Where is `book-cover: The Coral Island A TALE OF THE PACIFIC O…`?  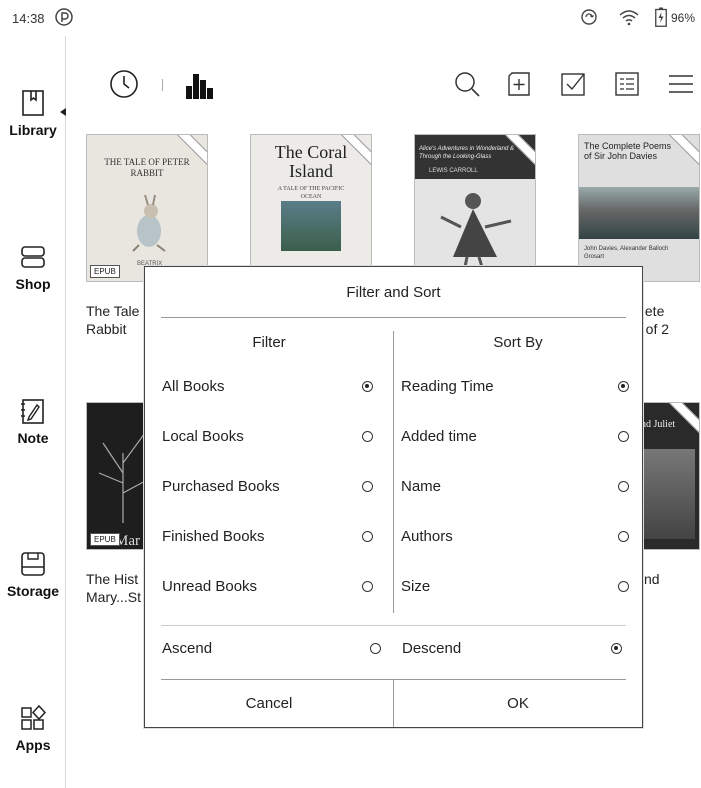
book-cover: The Coral Island A TALE OF THE PACIFIC O… is located at coordinates (311, 208).